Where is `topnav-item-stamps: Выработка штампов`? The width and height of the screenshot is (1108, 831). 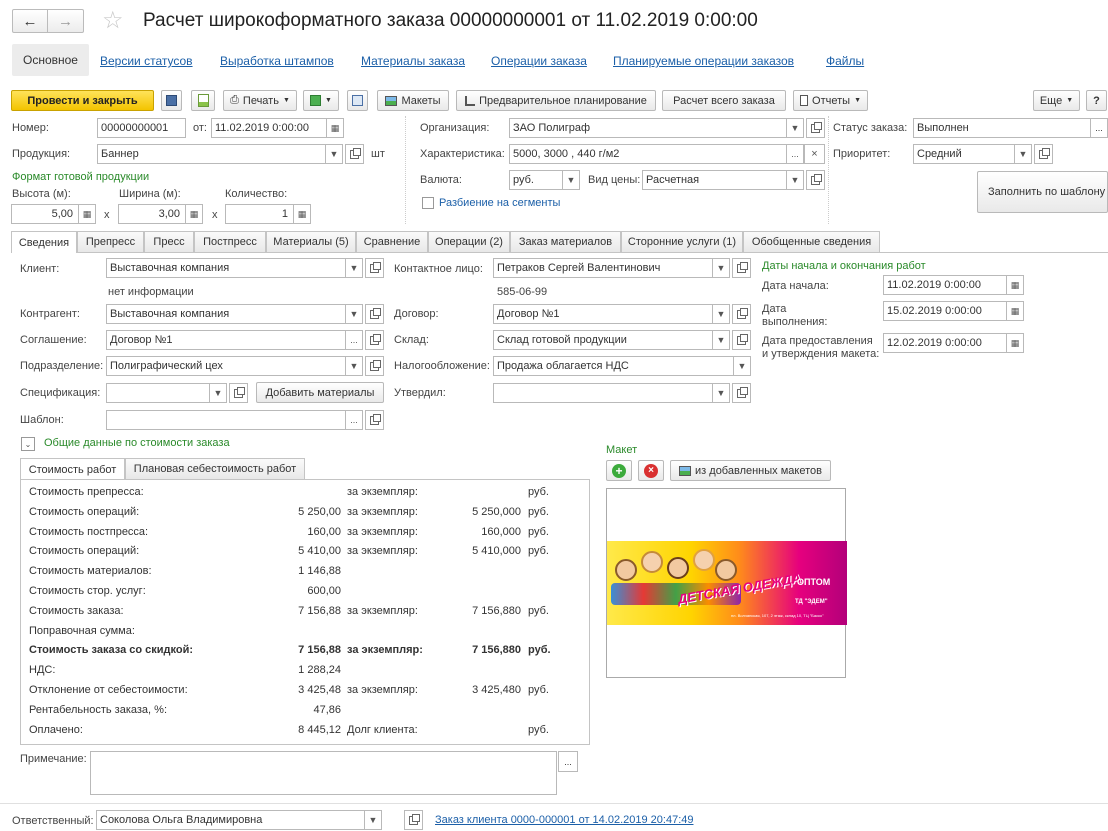 topnav-item-stamps: Выработка штампов is located at coordinates (277, 61).